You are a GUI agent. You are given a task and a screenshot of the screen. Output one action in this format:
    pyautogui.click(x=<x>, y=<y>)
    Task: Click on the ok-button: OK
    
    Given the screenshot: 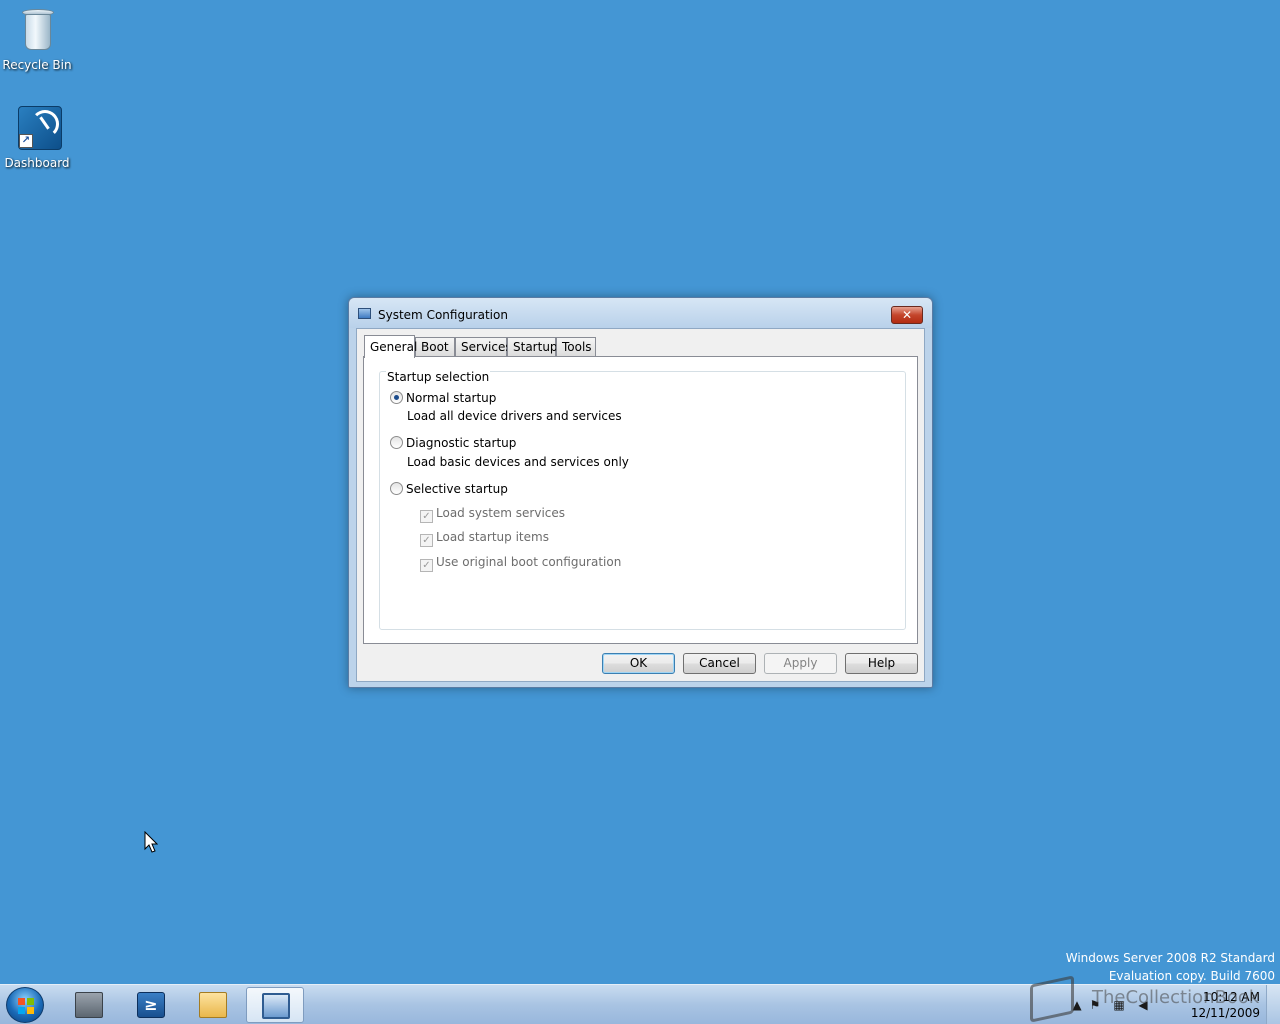 What is the action you would take?
    pyautogui.click(x=638, y=663)
    